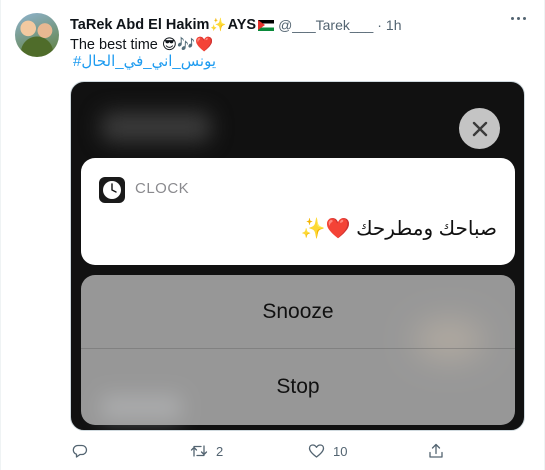  What do you see at coordinates (518, 18) in the screenshot?
I see `more-icon` at bounding box center [518, 18].